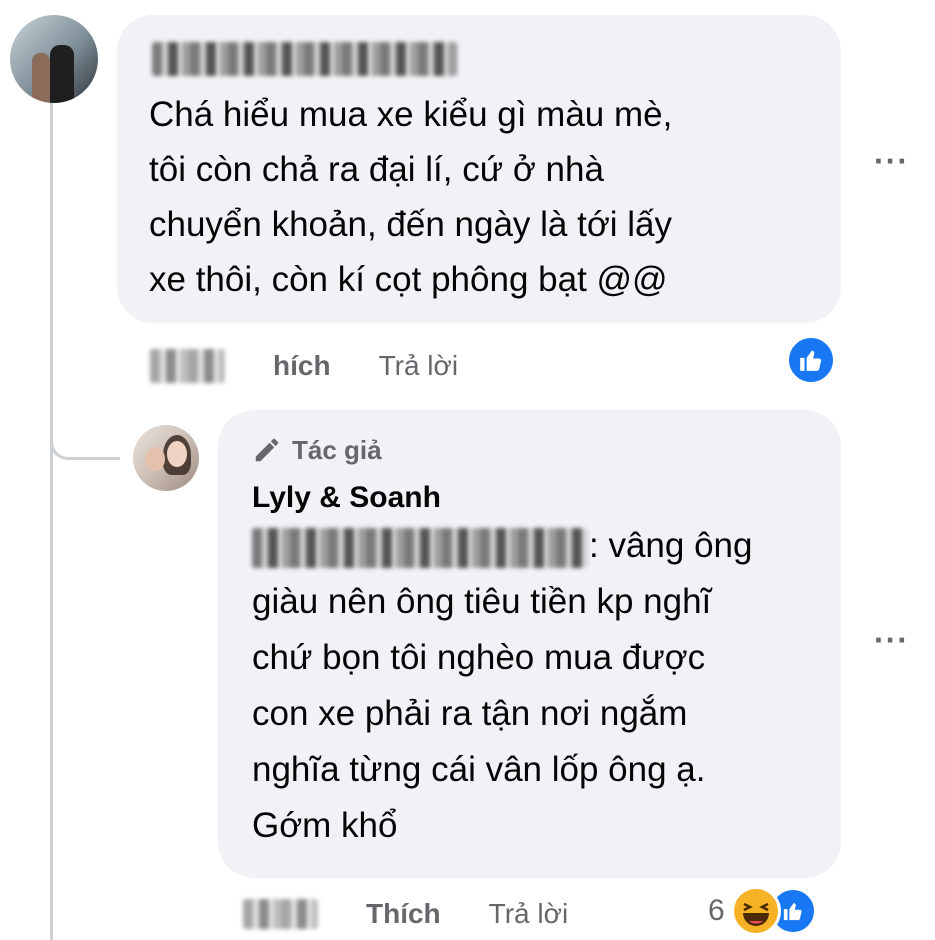 Image resolution: width=935 pixels, height=940 pixels. What do you see at coordinates (716, 910) in the screenshot?
I see `reaction-count: 6` at bounding box center [716, 910].